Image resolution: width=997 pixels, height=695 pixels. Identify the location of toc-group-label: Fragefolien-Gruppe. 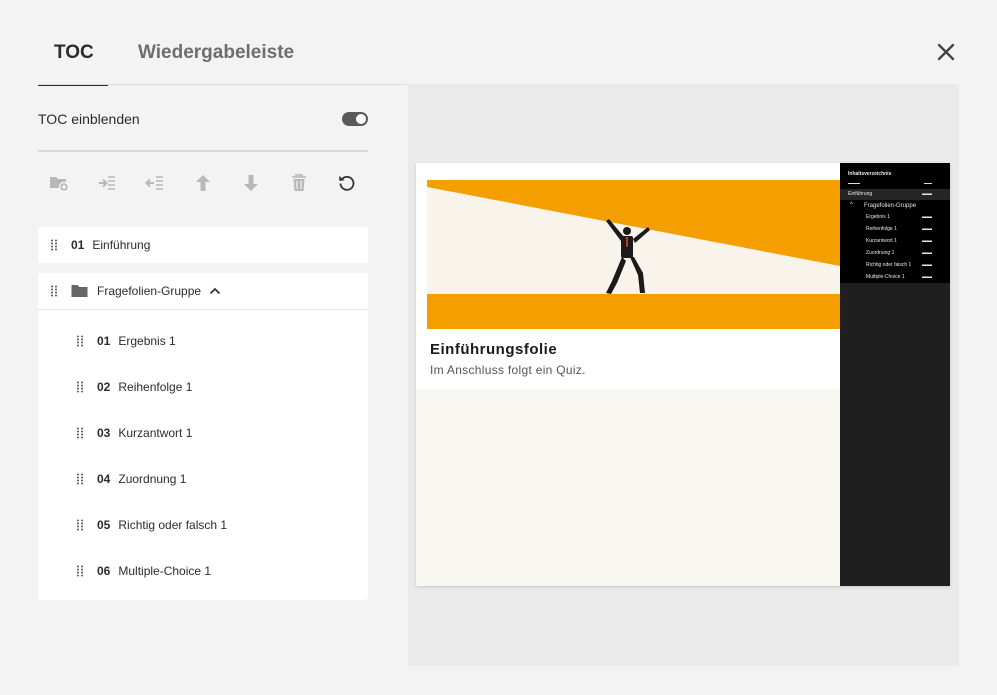
(149, 291).